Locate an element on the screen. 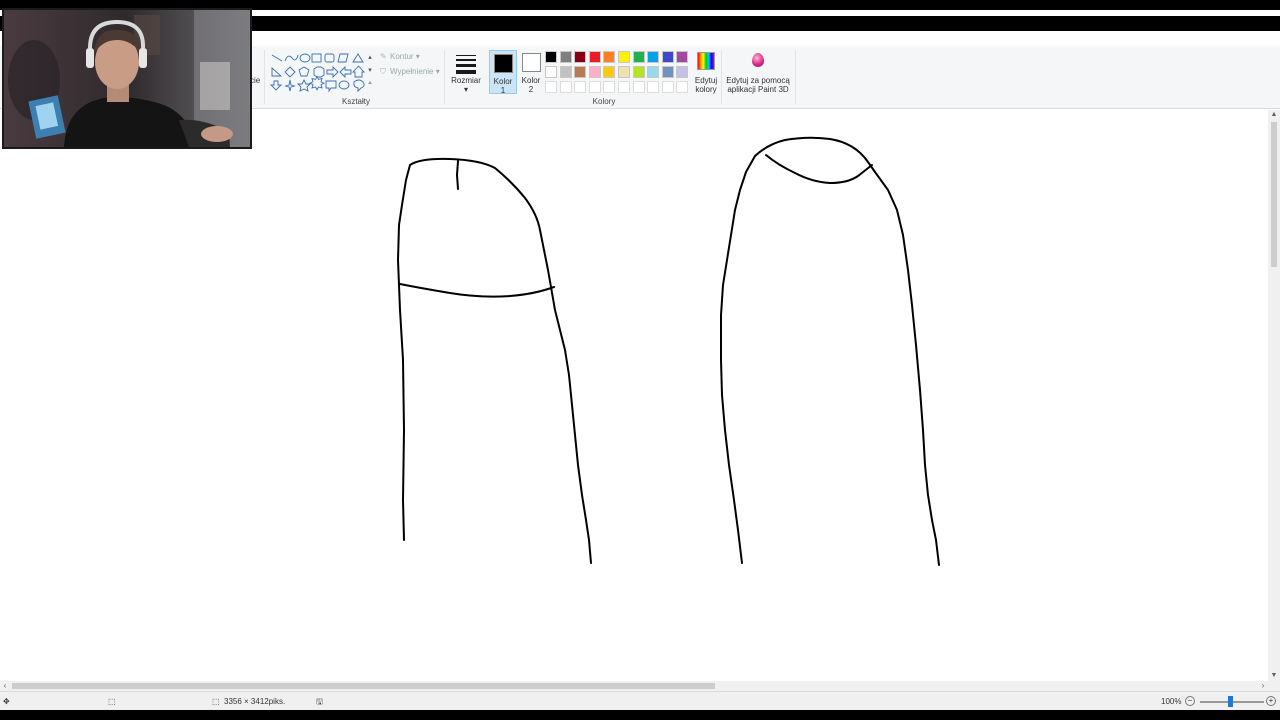 The image size is (1280, 720). fill-dropdown: ⛉ Wypełnienie ▾ is located at coordinates (410, 72).